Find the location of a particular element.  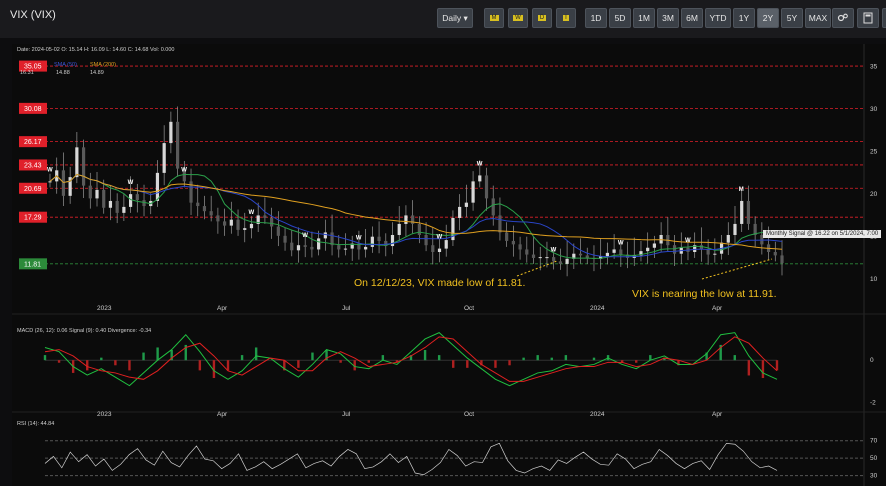

interval-dropdown: Daily ▾ is located at coordinates (455, 18).